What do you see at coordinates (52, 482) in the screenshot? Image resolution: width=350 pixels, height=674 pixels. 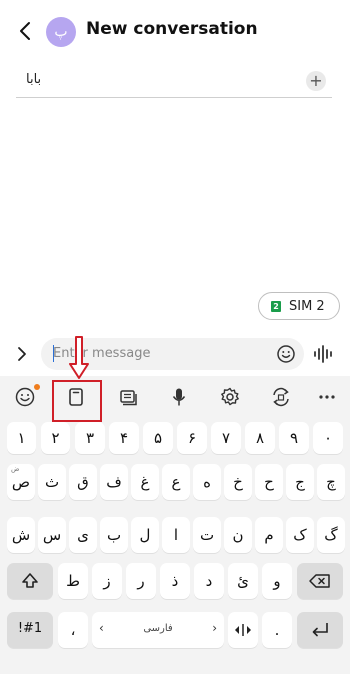 I see `key-letter: ث` at bounding box center [52, 482].